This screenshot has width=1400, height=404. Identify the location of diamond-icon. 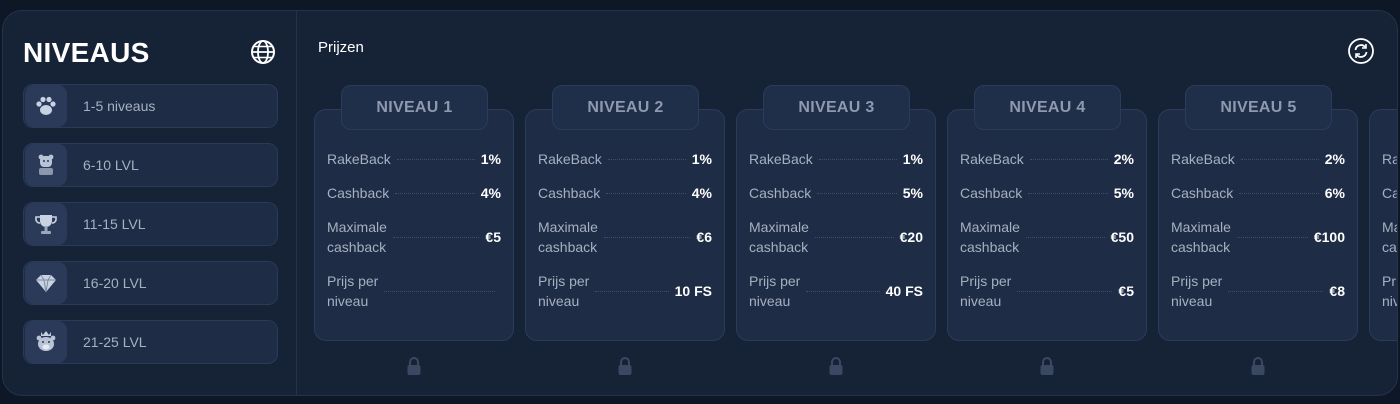
(46, 283).